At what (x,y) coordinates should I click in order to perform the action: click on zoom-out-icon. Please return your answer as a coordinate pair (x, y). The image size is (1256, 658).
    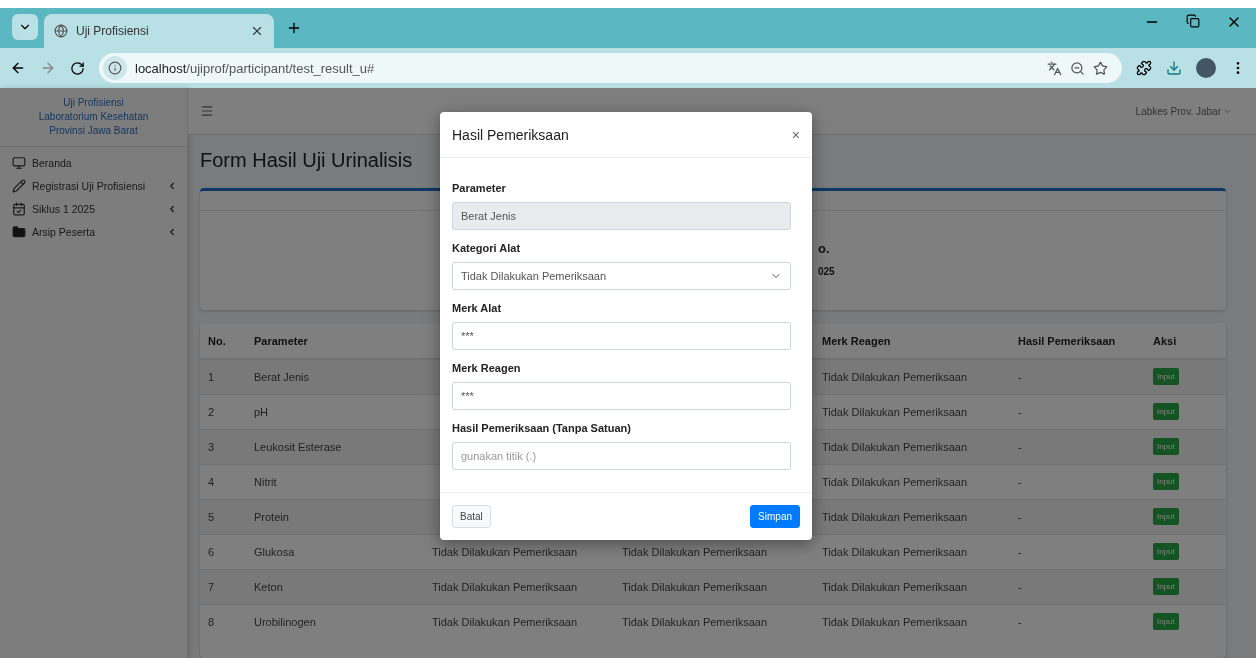
    Looking at the image, I should click on (1077, 68).